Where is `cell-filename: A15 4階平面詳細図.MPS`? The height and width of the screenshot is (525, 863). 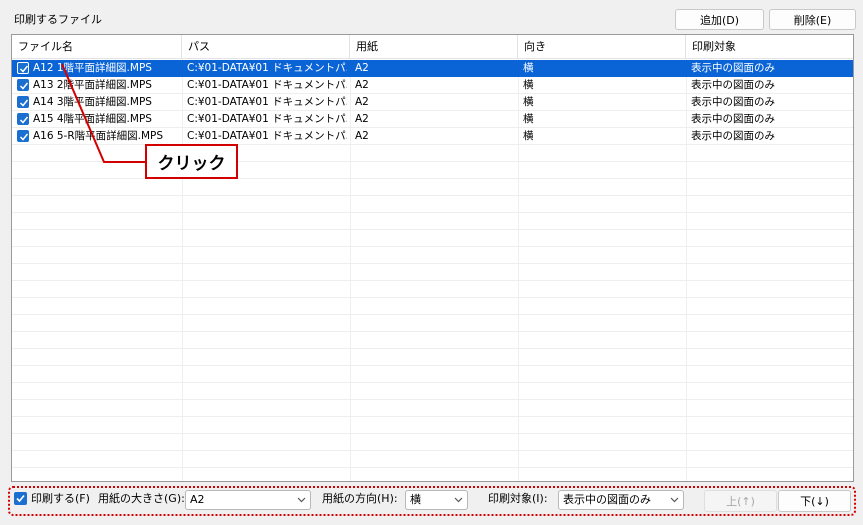 cell-filename: A15 4階平面詳細図.MPS is located at coordinates (92, 119).